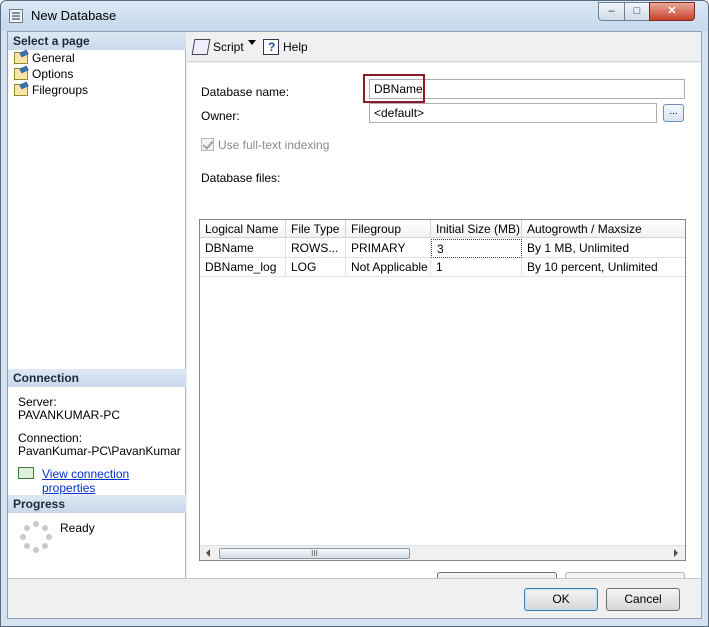  I want to click on connection-label: Connection:, so click(50, 438).